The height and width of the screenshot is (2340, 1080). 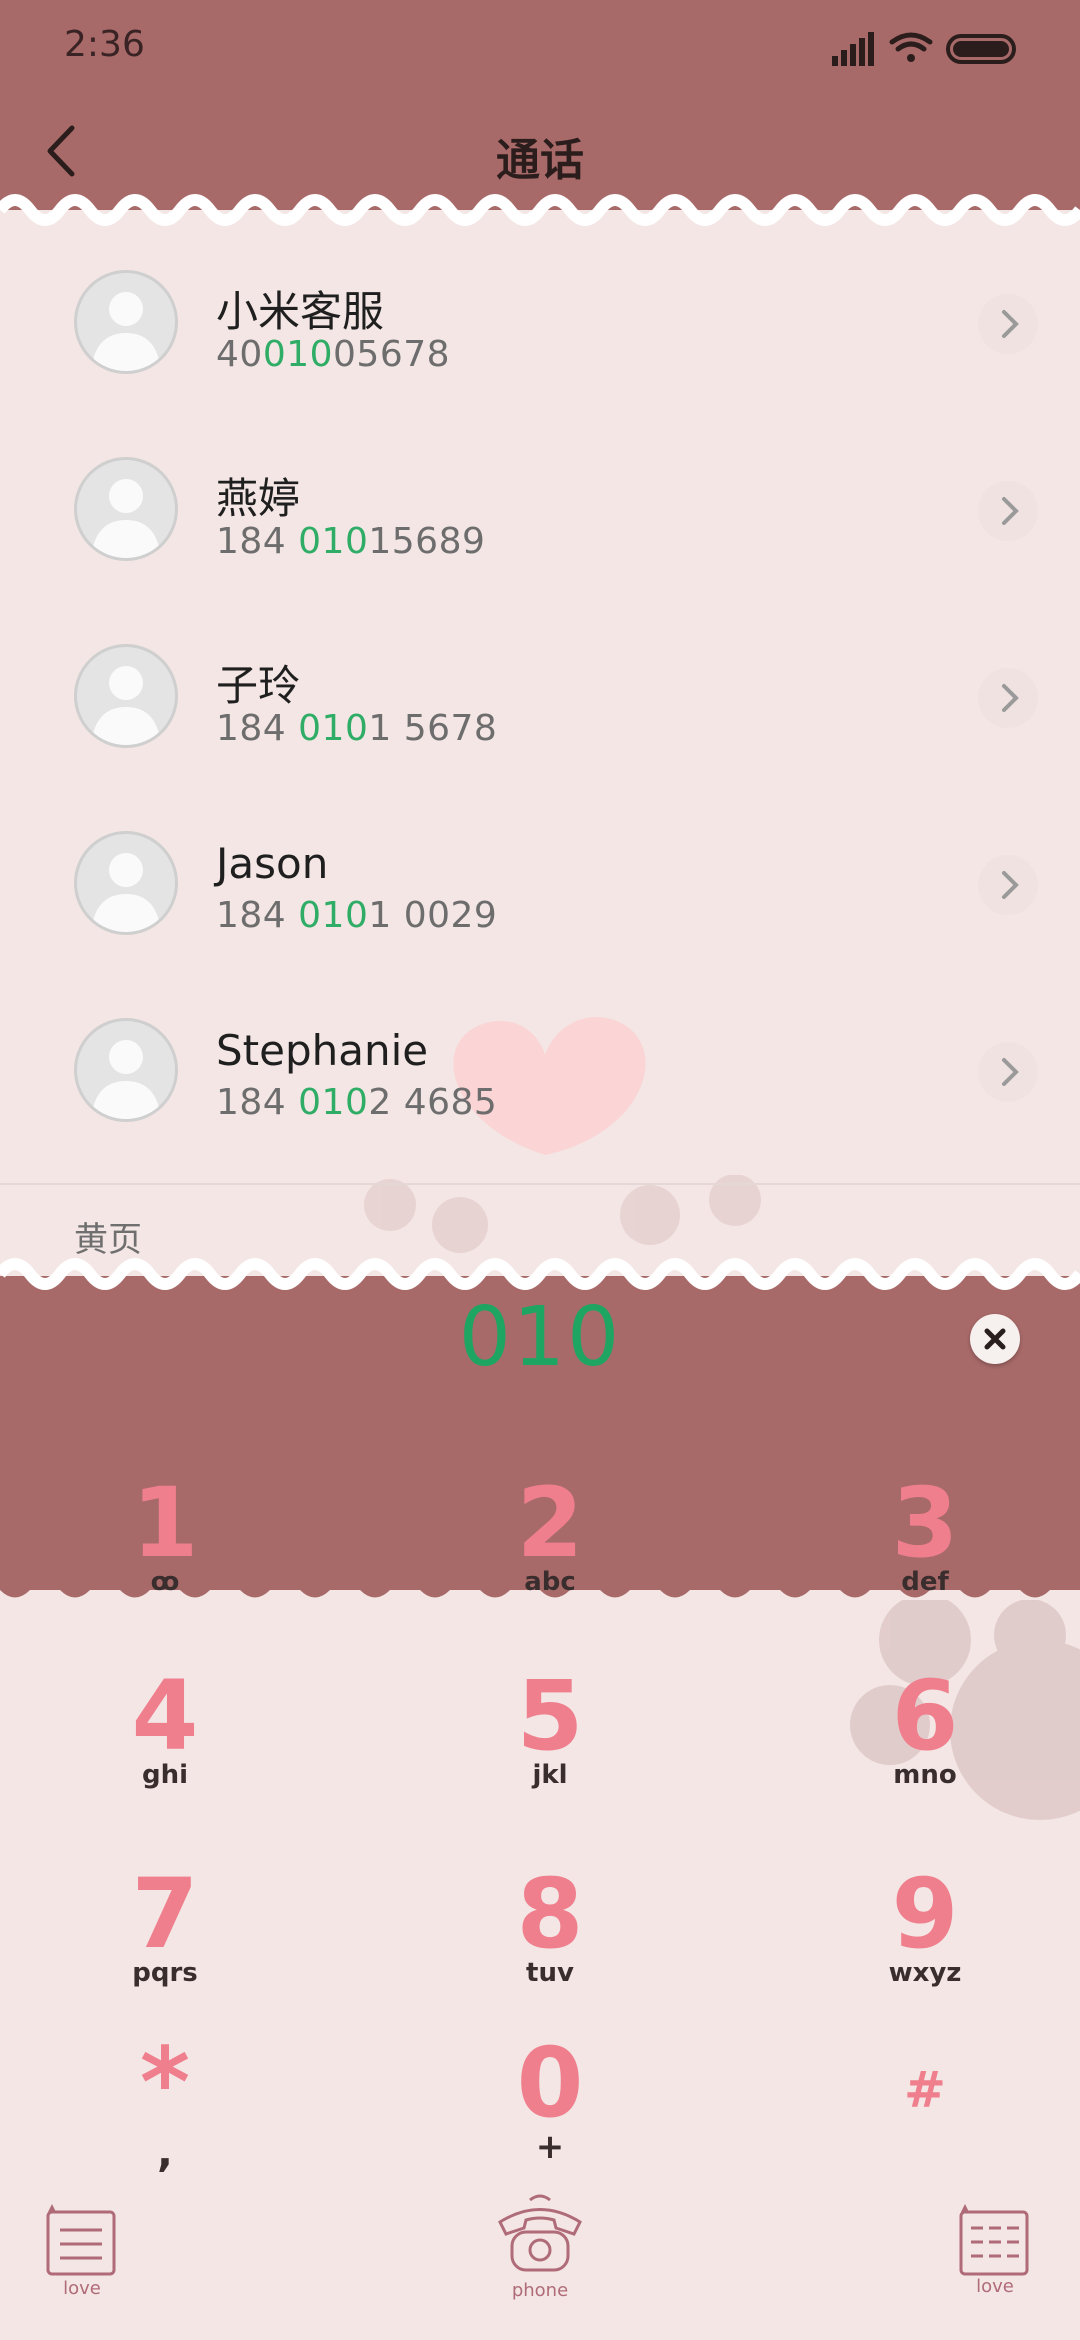 What do you see at coordinates (357, 728) in the screenshot?
I see `contact-number: 184 0101 5678` at bounding box center [357, 728].